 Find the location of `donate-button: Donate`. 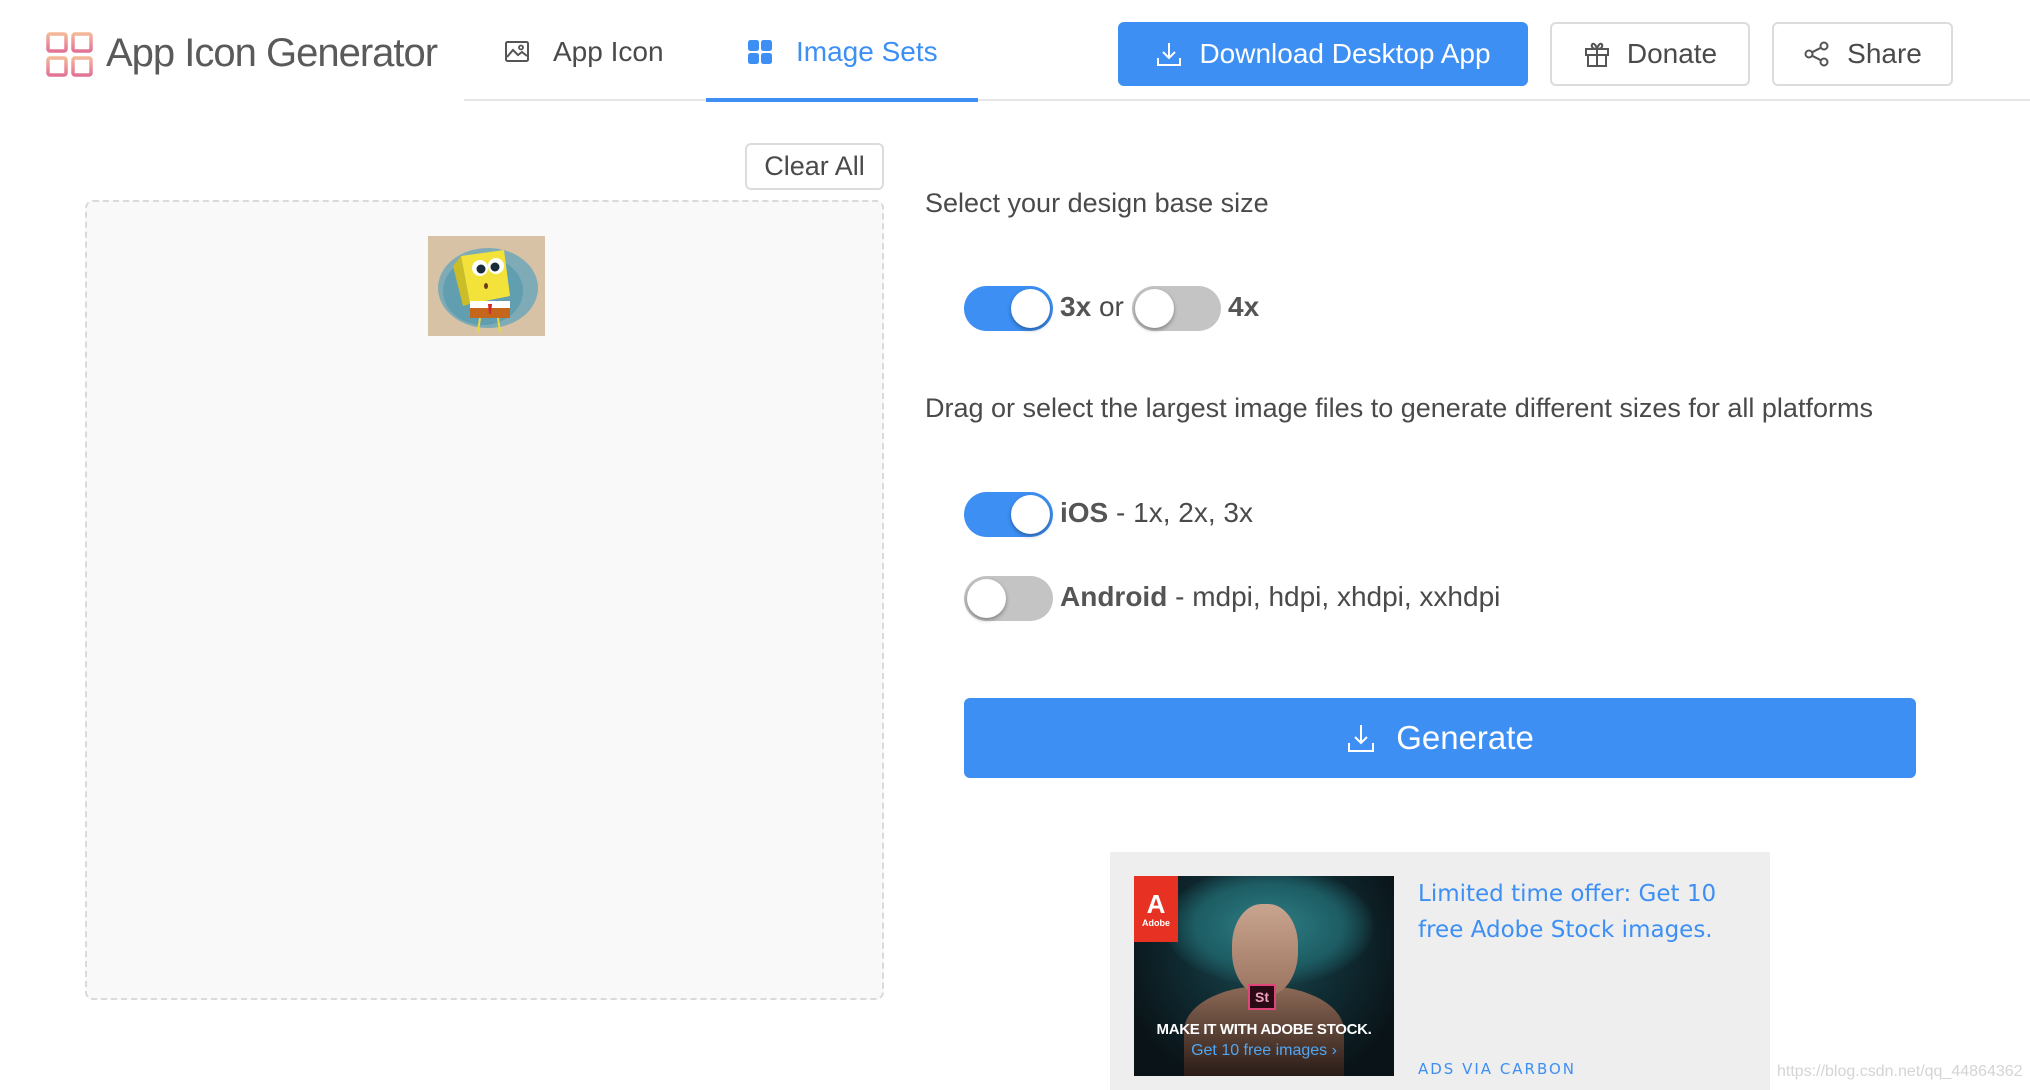

donate-button: Donate is located at coordinates (1650, 54).